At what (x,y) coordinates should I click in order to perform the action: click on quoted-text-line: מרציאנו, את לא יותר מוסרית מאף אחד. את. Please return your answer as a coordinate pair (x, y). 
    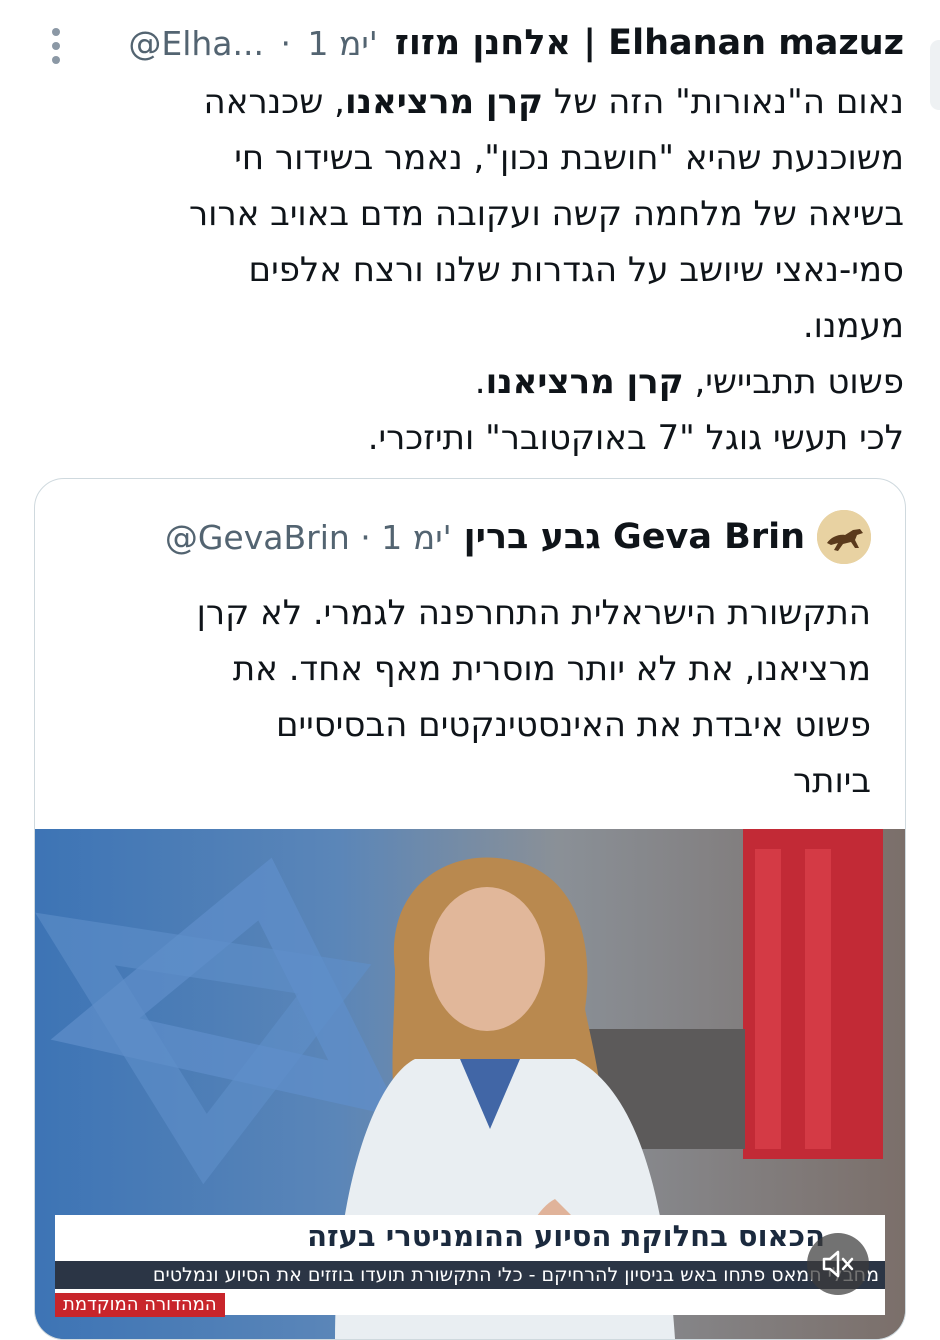
    Looking at the image, I should click on (551, 669).